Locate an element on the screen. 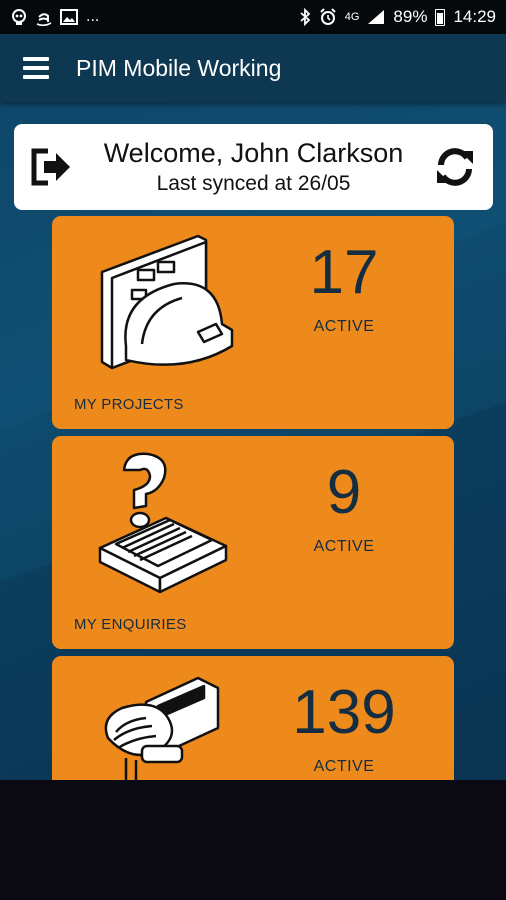 Image resolution: width=506 pixels, height=900 pixels. sync-icon is located at coordinates (455, 167).